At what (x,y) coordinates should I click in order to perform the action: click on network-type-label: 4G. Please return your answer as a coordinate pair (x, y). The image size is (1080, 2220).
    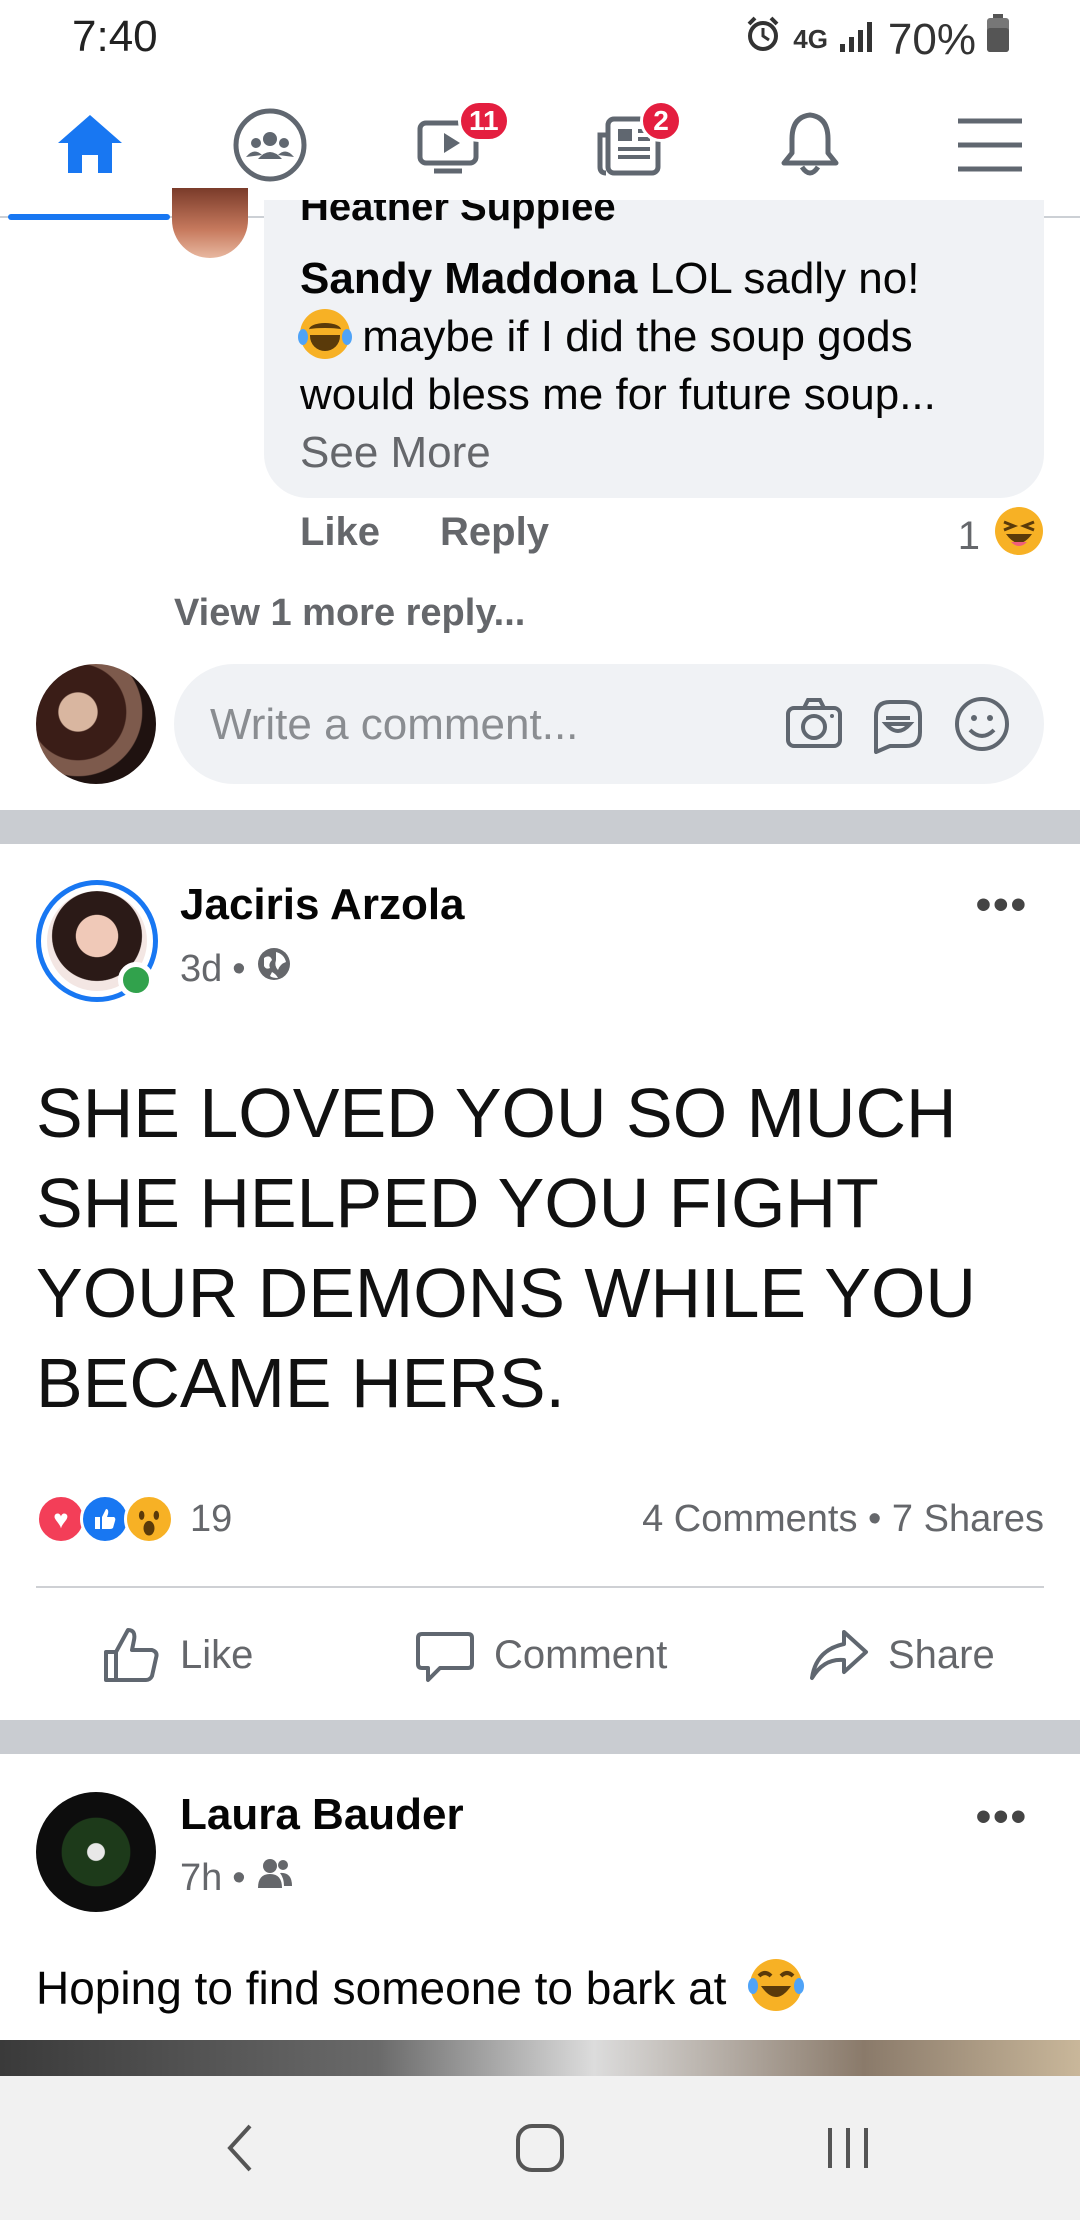
    Looking at the image, I should click on (810, 39).